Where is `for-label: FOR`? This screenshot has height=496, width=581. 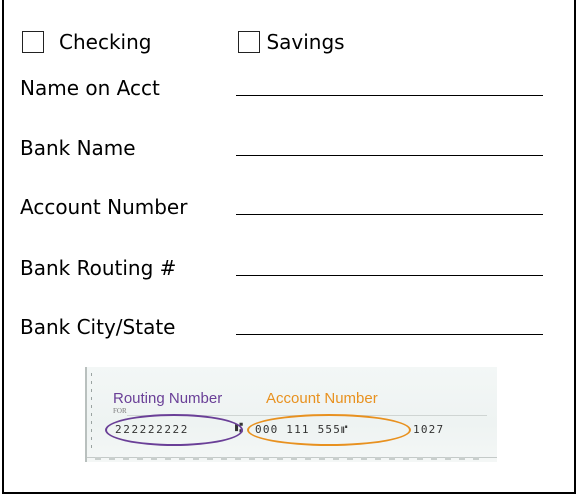 for-label: FOR is located at coordinates (120, 411).